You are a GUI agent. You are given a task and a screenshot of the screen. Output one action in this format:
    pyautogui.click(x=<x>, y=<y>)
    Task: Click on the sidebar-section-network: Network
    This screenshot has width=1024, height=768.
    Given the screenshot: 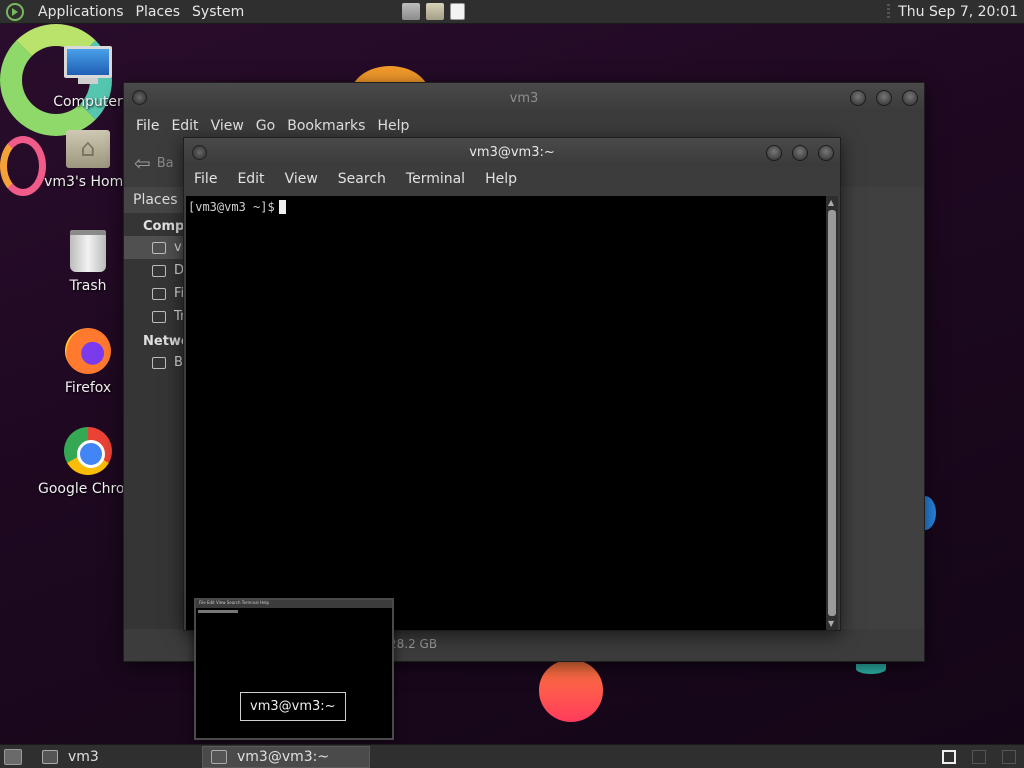 What is the action you would take?
    pyautogui.click(x=163, y=341)
    